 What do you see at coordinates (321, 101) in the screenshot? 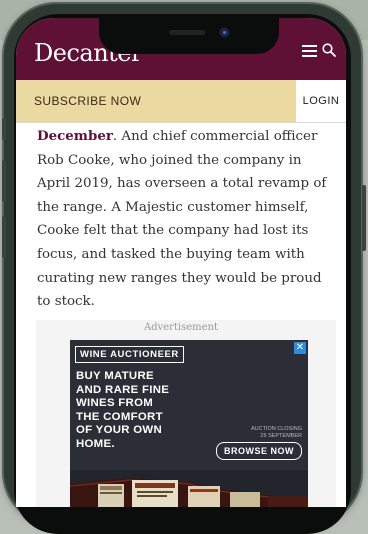
I see `login-button: LOGIN` at bounding box center [321, 101].